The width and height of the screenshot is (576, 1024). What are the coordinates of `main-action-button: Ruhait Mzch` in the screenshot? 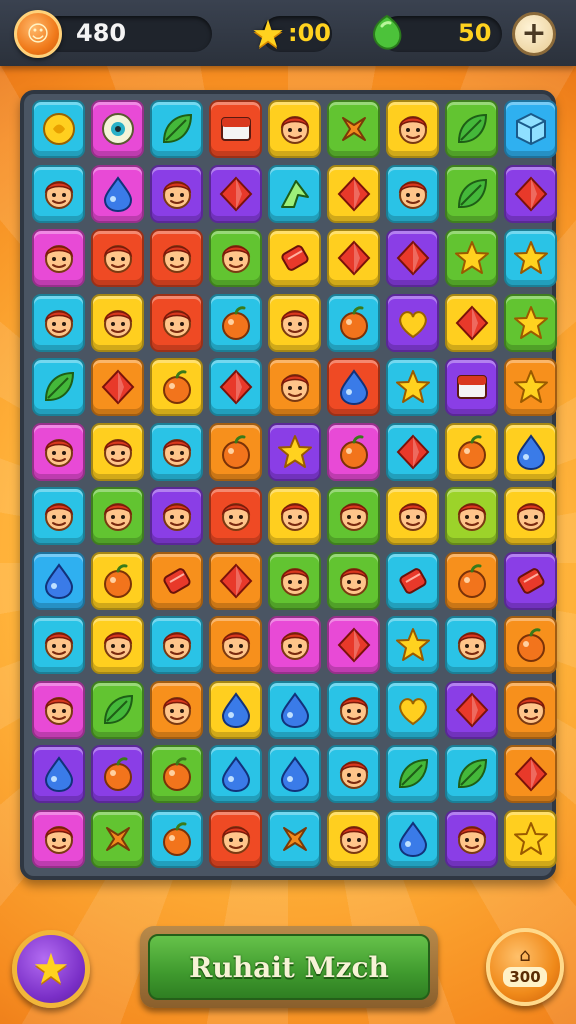 It's located at (289, 967).